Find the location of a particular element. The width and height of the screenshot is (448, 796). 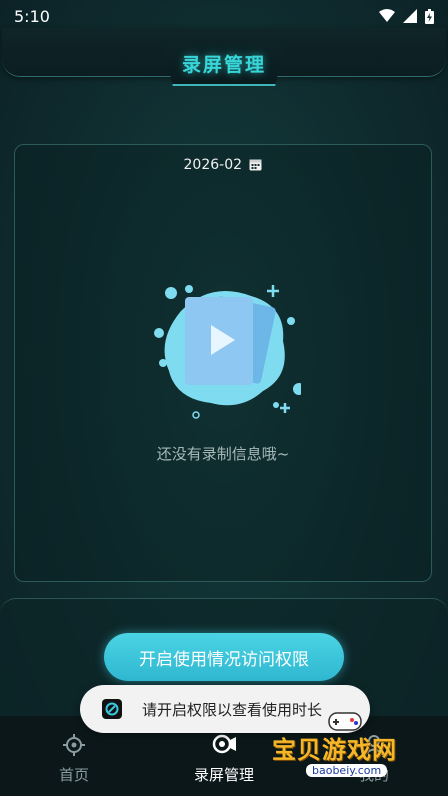

record-icon is located at coordinates (224, 744).